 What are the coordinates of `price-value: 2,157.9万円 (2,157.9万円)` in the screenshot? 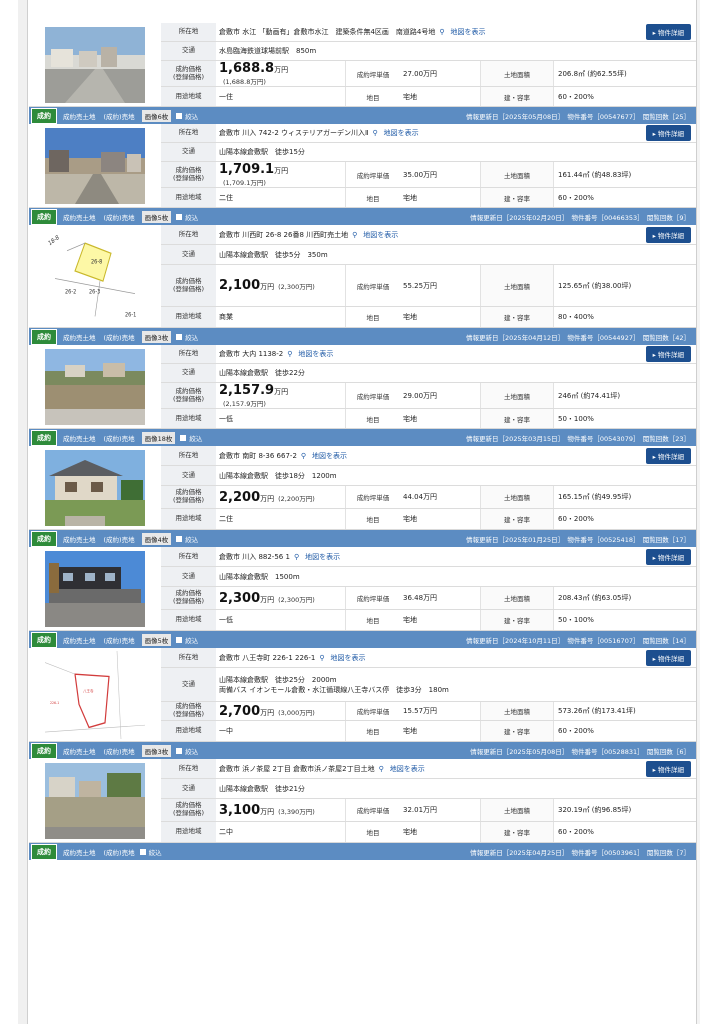 It's located at (280, 395).